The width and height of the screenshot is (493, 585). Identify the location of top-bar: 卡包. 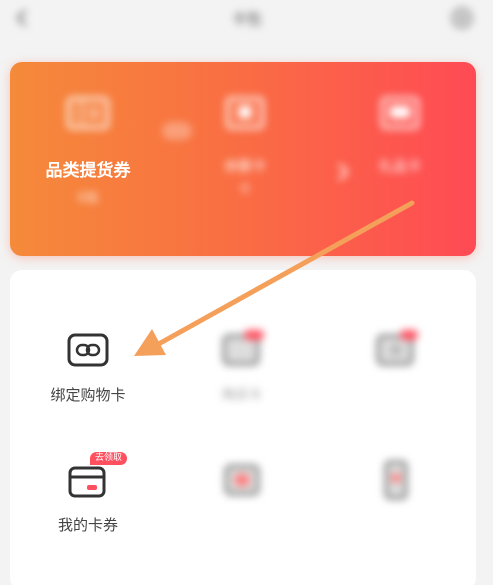
(246, 20).